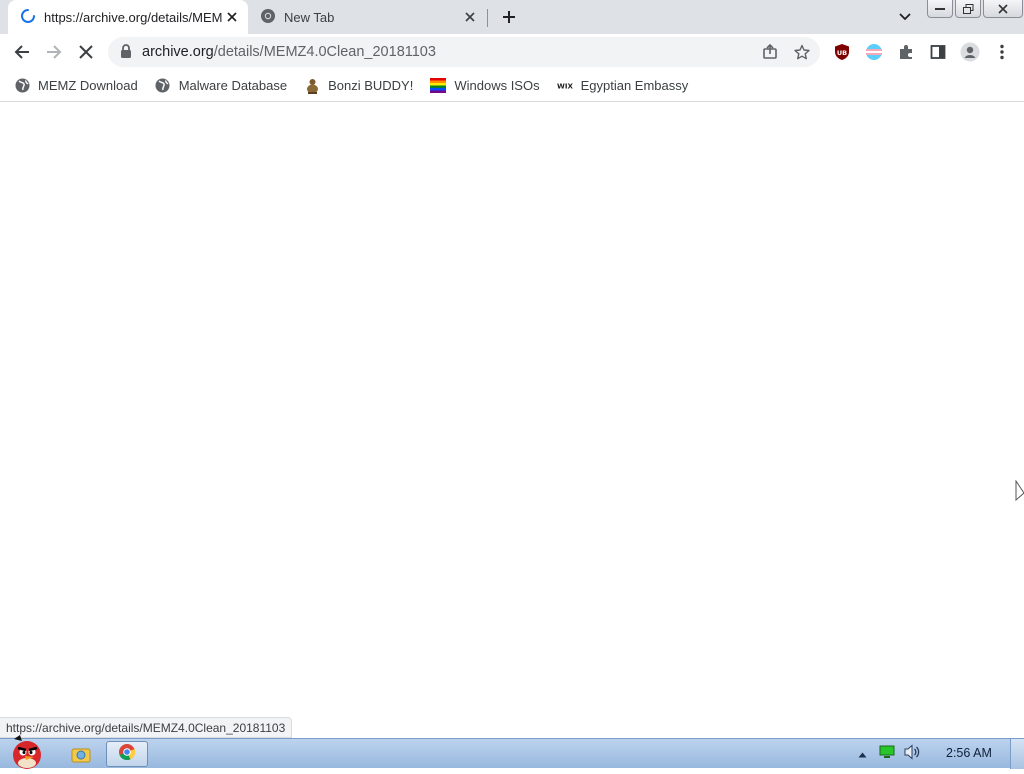 The width and height of the screenshot is (1024, 774). What do you see at coordinates (497, 85) in the screenshot?
I see `bookmark-label: Windows ISOs` at bounding box center [497, 85].